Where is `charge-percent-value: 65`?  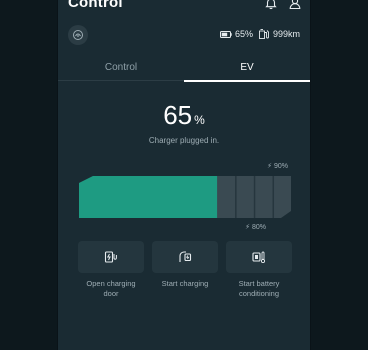 charge-percent-value: 65 is located at coordinates (178, 115).